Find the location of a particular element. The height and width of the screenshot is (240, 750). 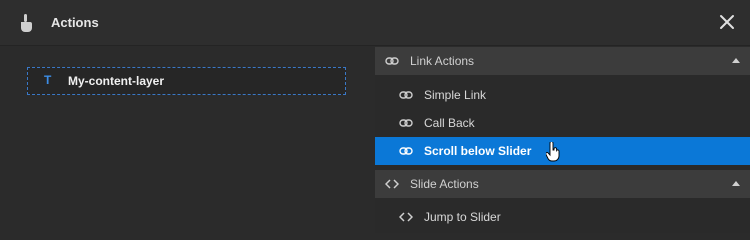

action-item-simple-link: Simple Link is located at coordinates (562, 95).